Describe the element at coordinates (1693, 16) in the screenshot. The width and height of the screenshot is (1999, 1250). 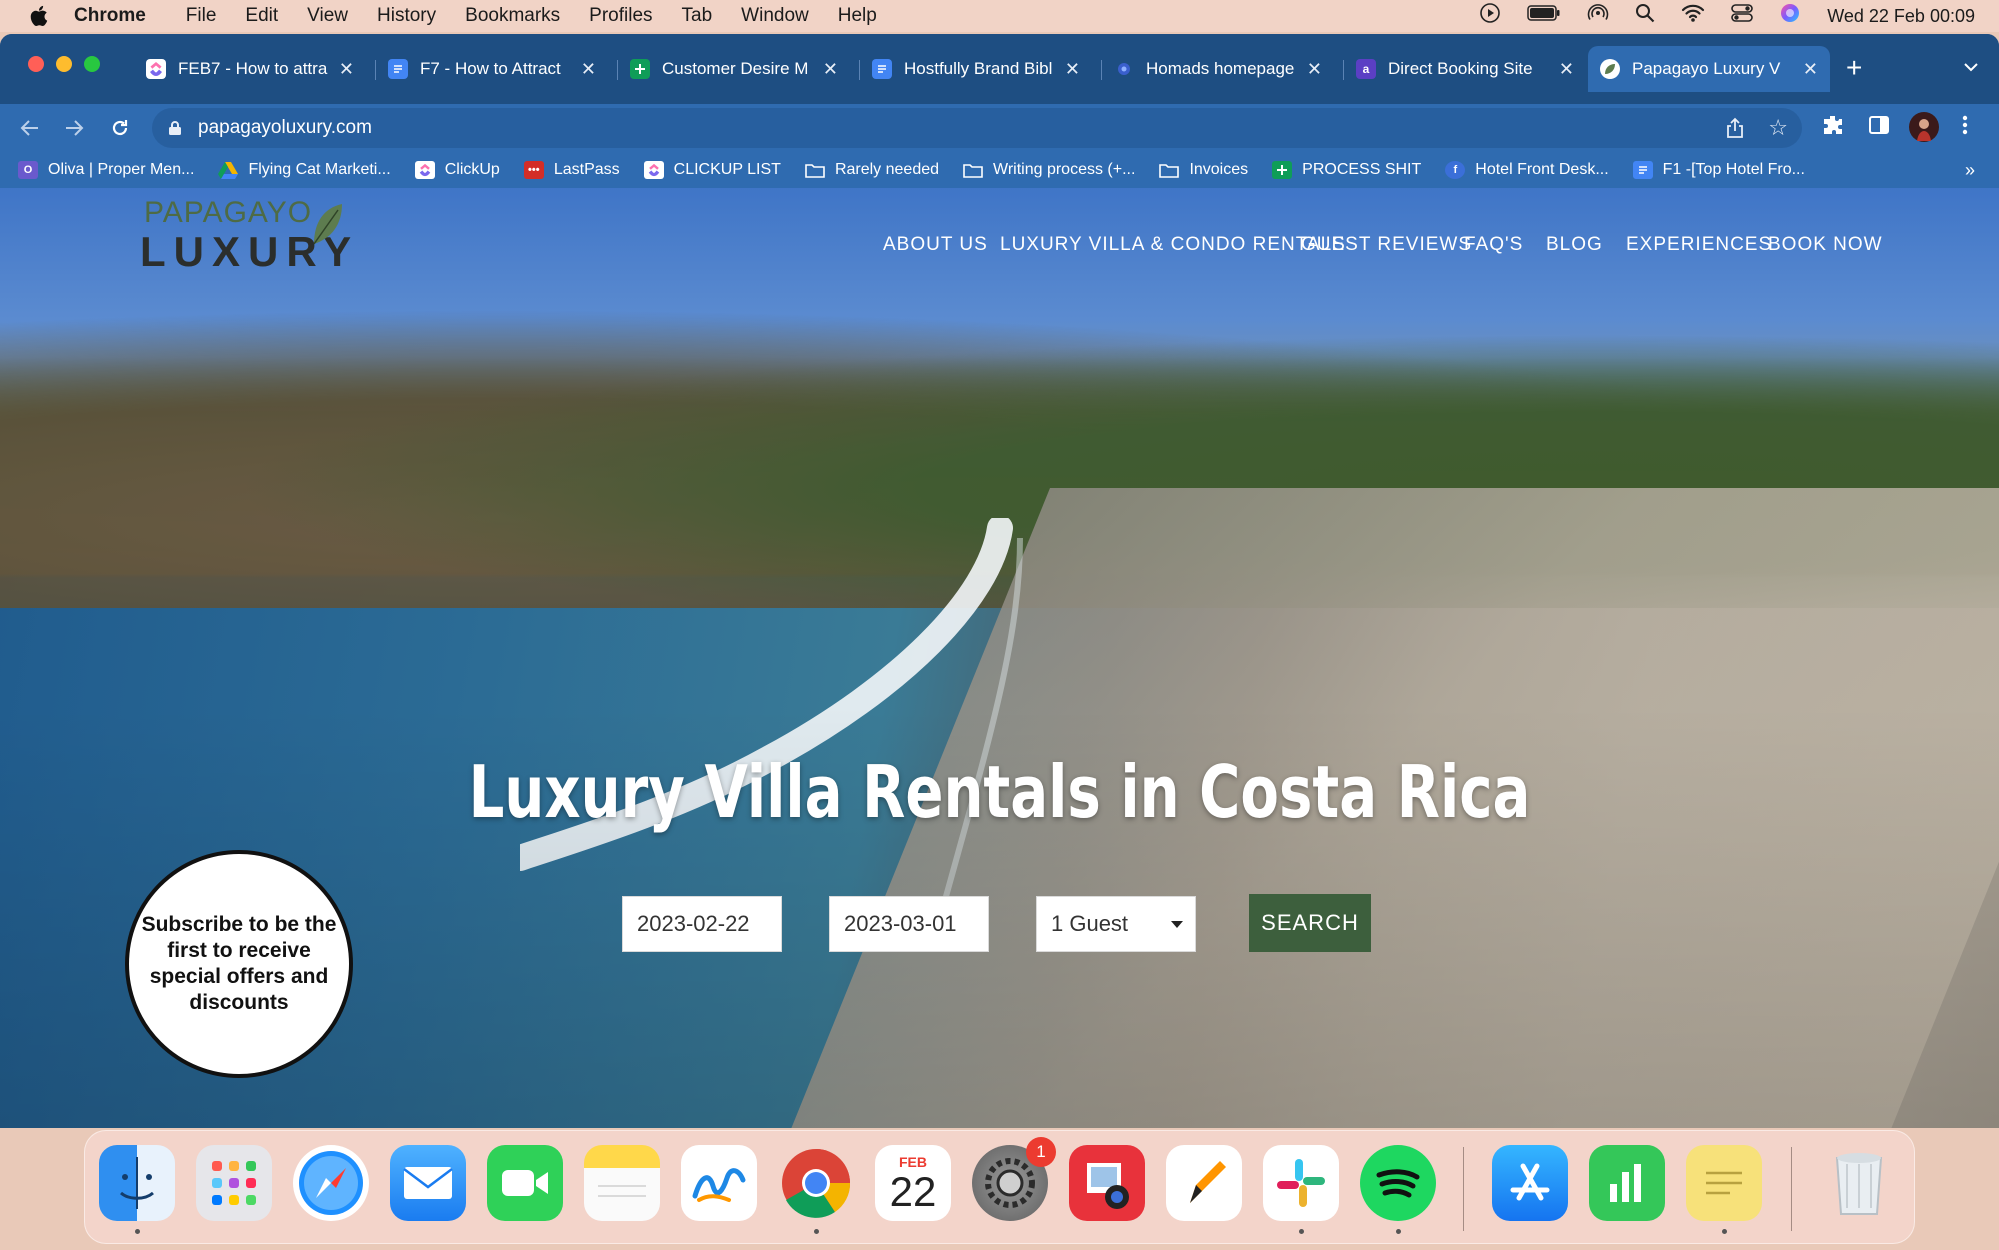
I see `wifi-icon` at that location.